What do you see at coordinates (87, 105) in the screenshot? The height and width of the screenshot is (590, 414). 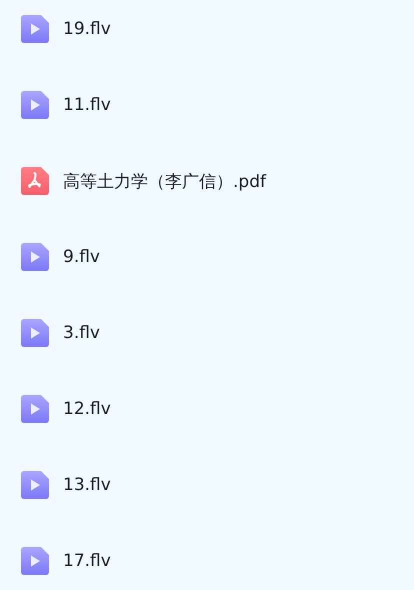 I see `file-name: 11.flv` at bounding box center [87, 105].